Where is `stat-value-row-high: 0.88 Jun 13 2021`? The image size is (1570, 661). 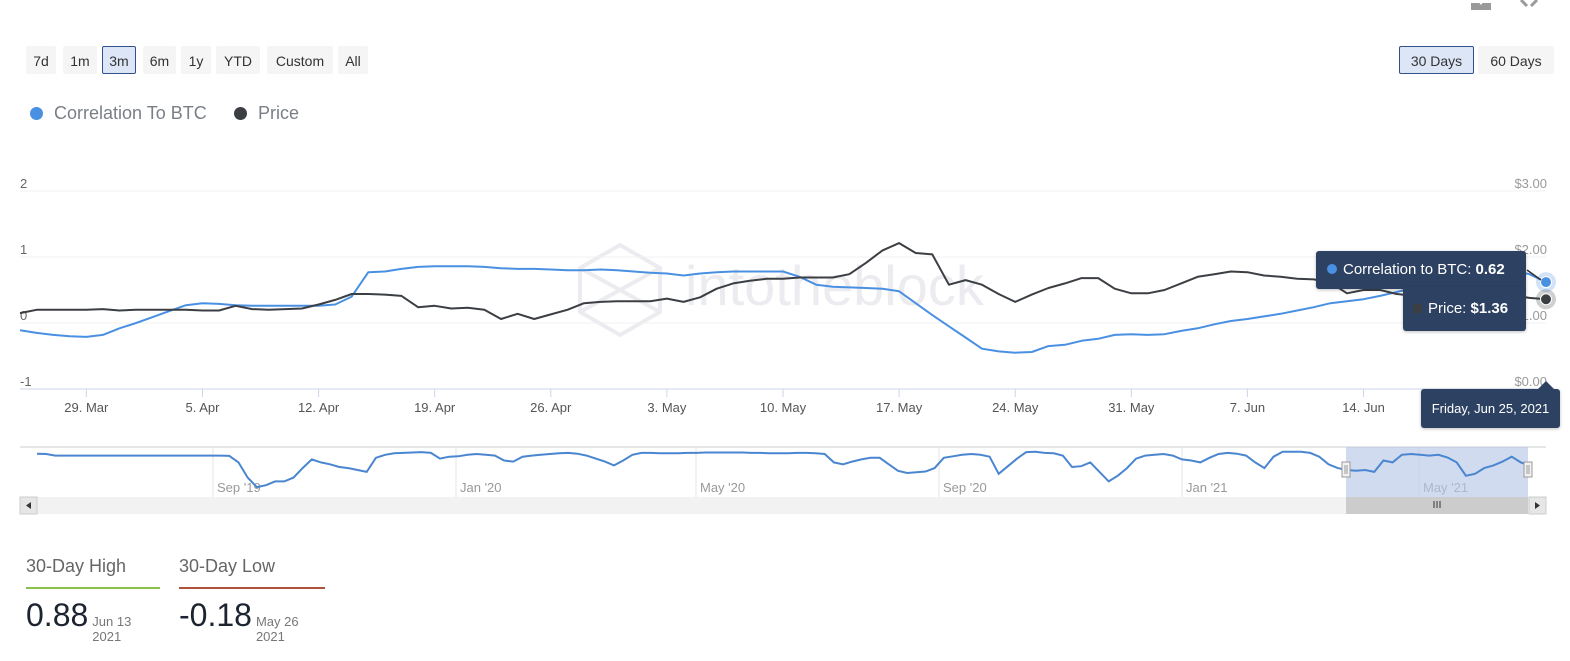
stat-value-row-high: 0.88 Jun 13 2021 is located at coordinates (93, 620).